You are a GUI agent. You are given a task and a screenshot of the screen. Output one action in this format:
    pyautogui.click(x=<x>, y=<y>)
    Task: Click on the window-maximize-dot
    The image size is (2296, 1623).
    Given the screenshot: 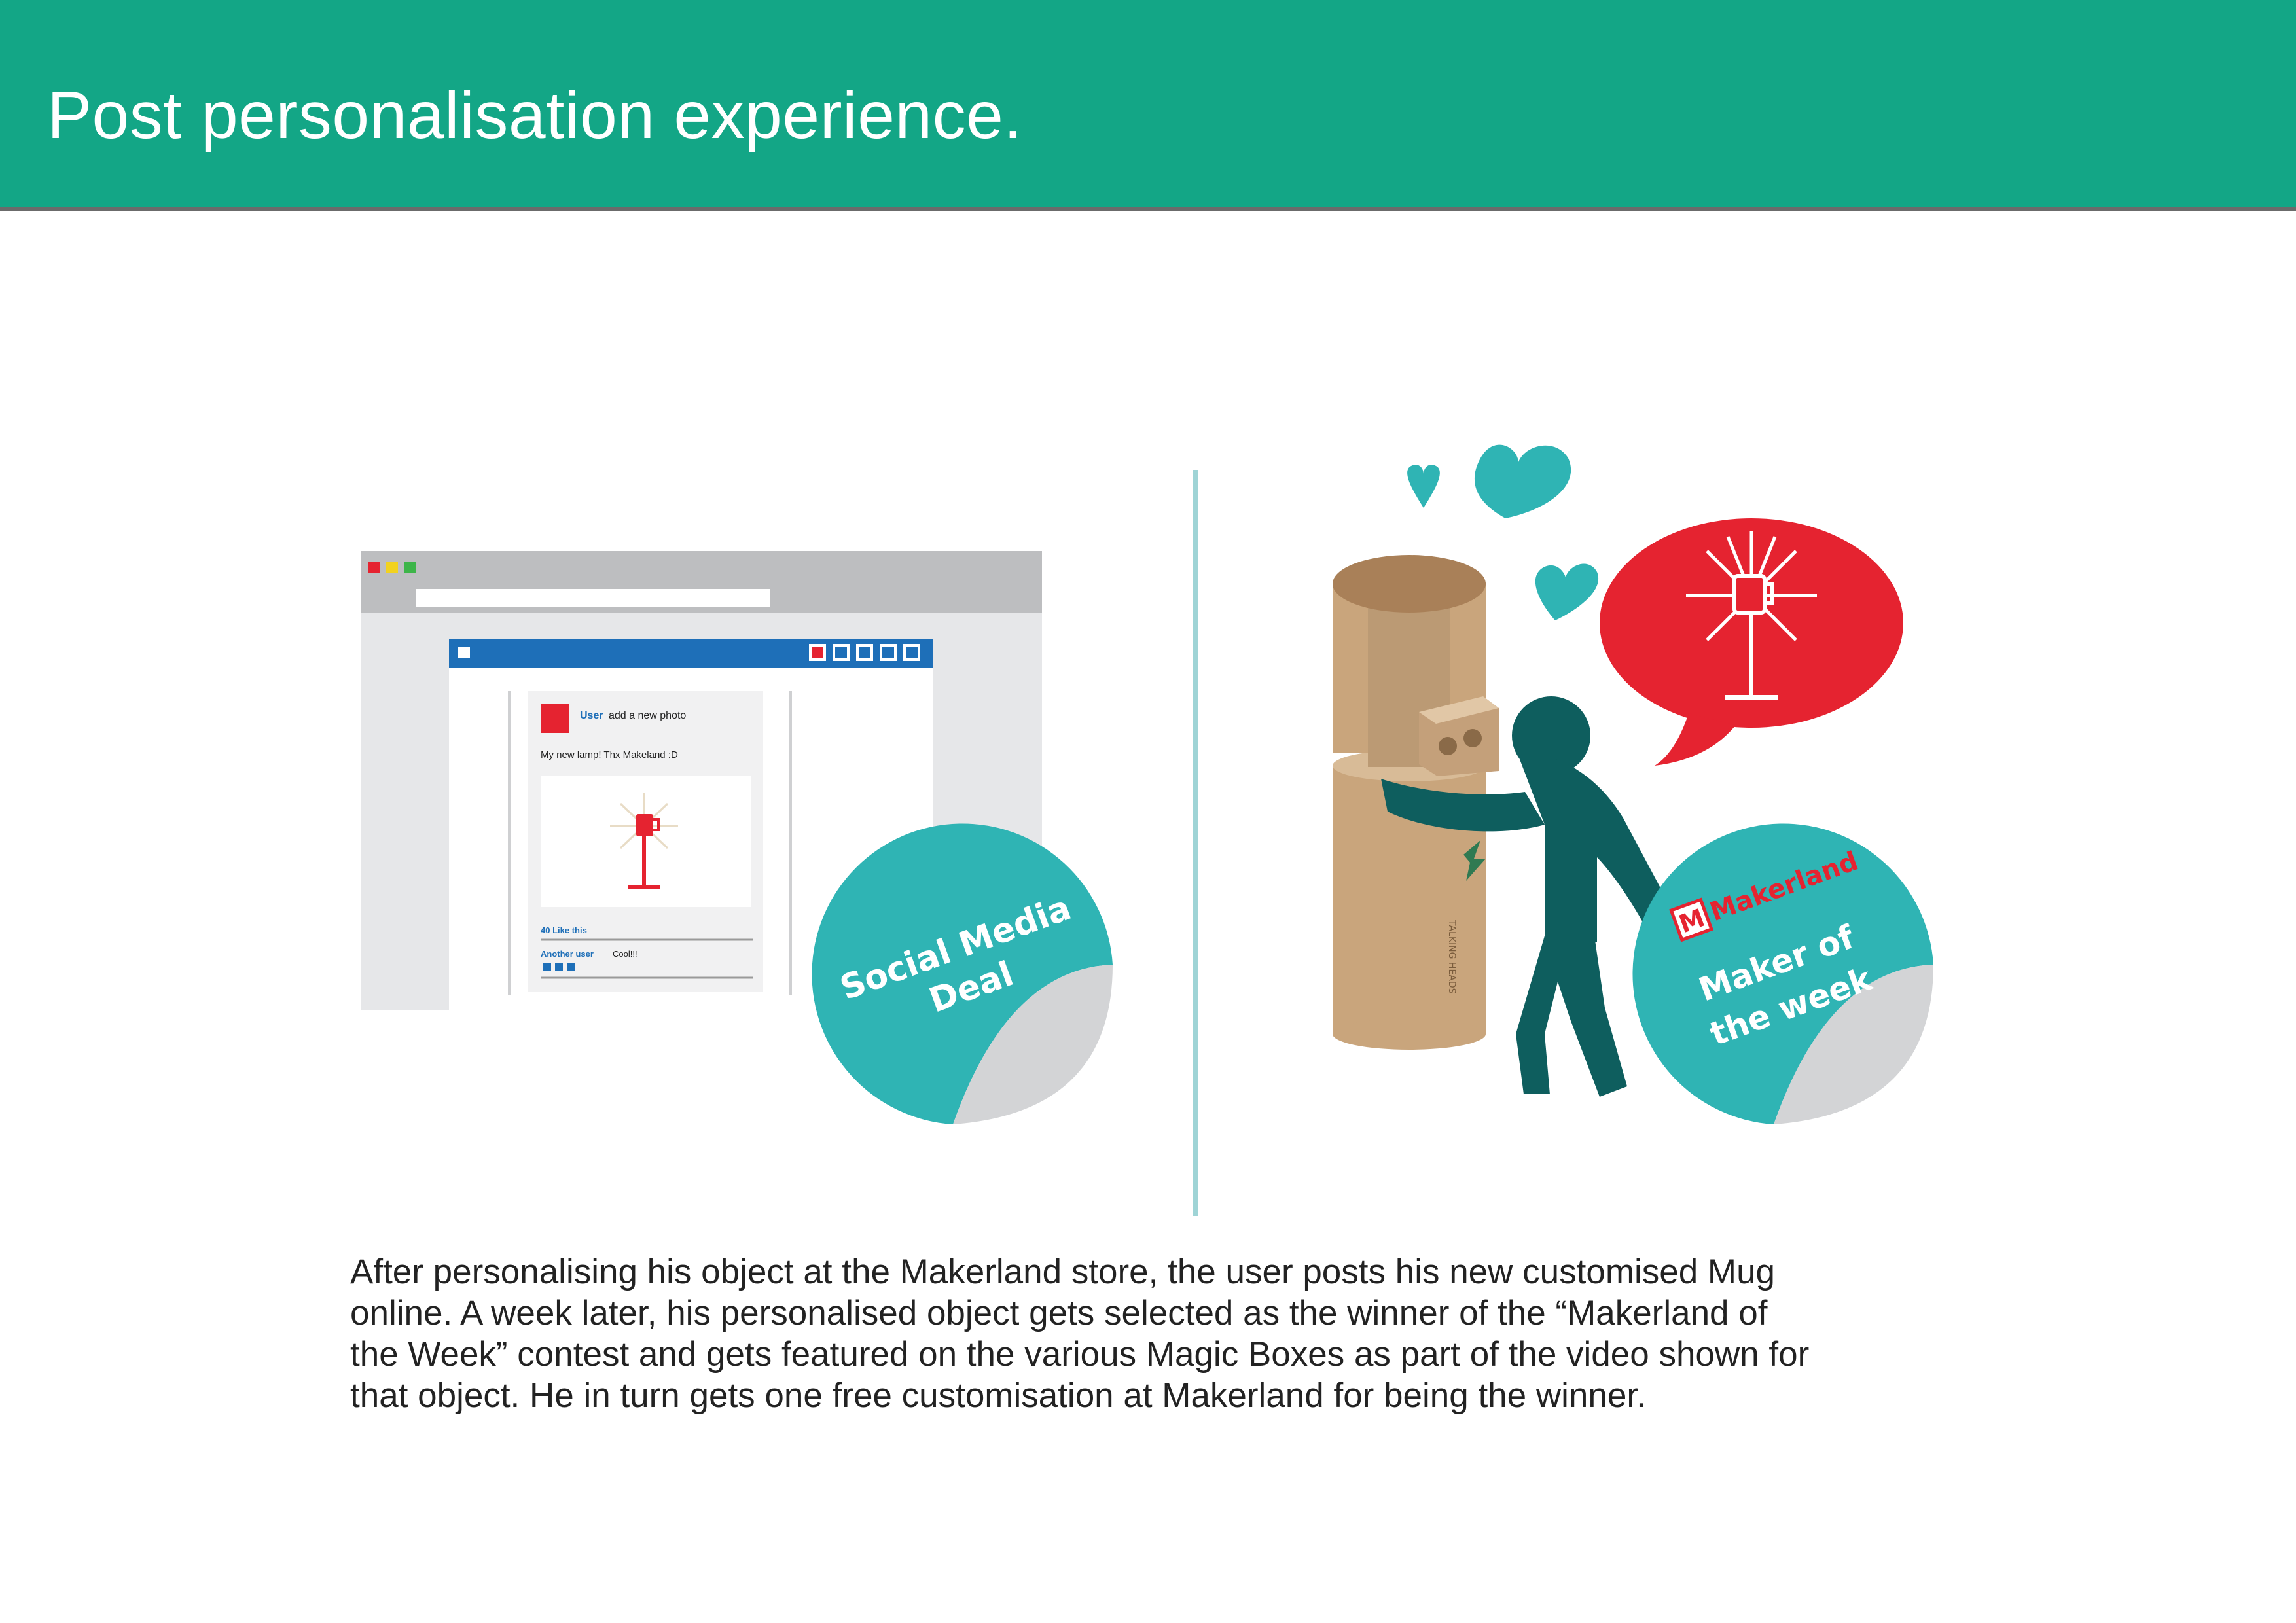 What is the action you would take?
    pyautogui.click(x=410, y=568)
    